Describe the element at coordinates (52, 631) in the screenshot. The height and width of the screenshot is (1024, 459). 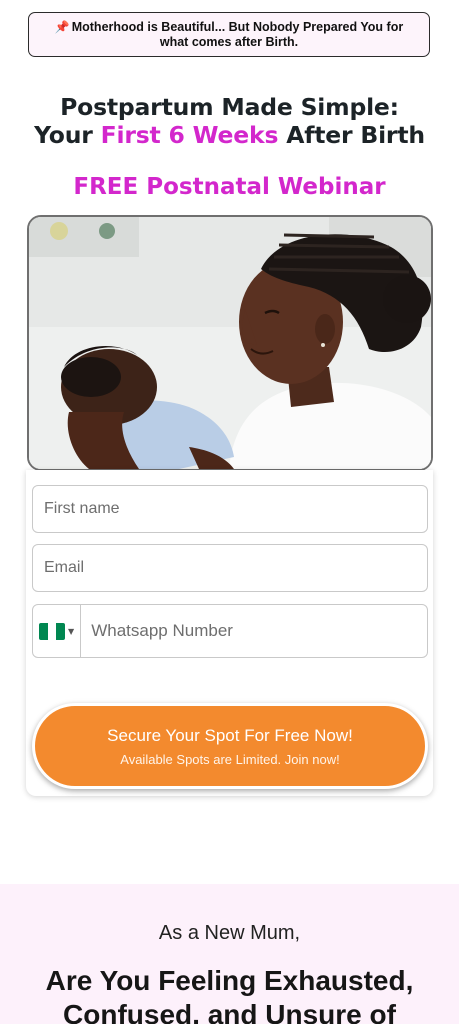
I see `nigeria-flag-icon` at that location.